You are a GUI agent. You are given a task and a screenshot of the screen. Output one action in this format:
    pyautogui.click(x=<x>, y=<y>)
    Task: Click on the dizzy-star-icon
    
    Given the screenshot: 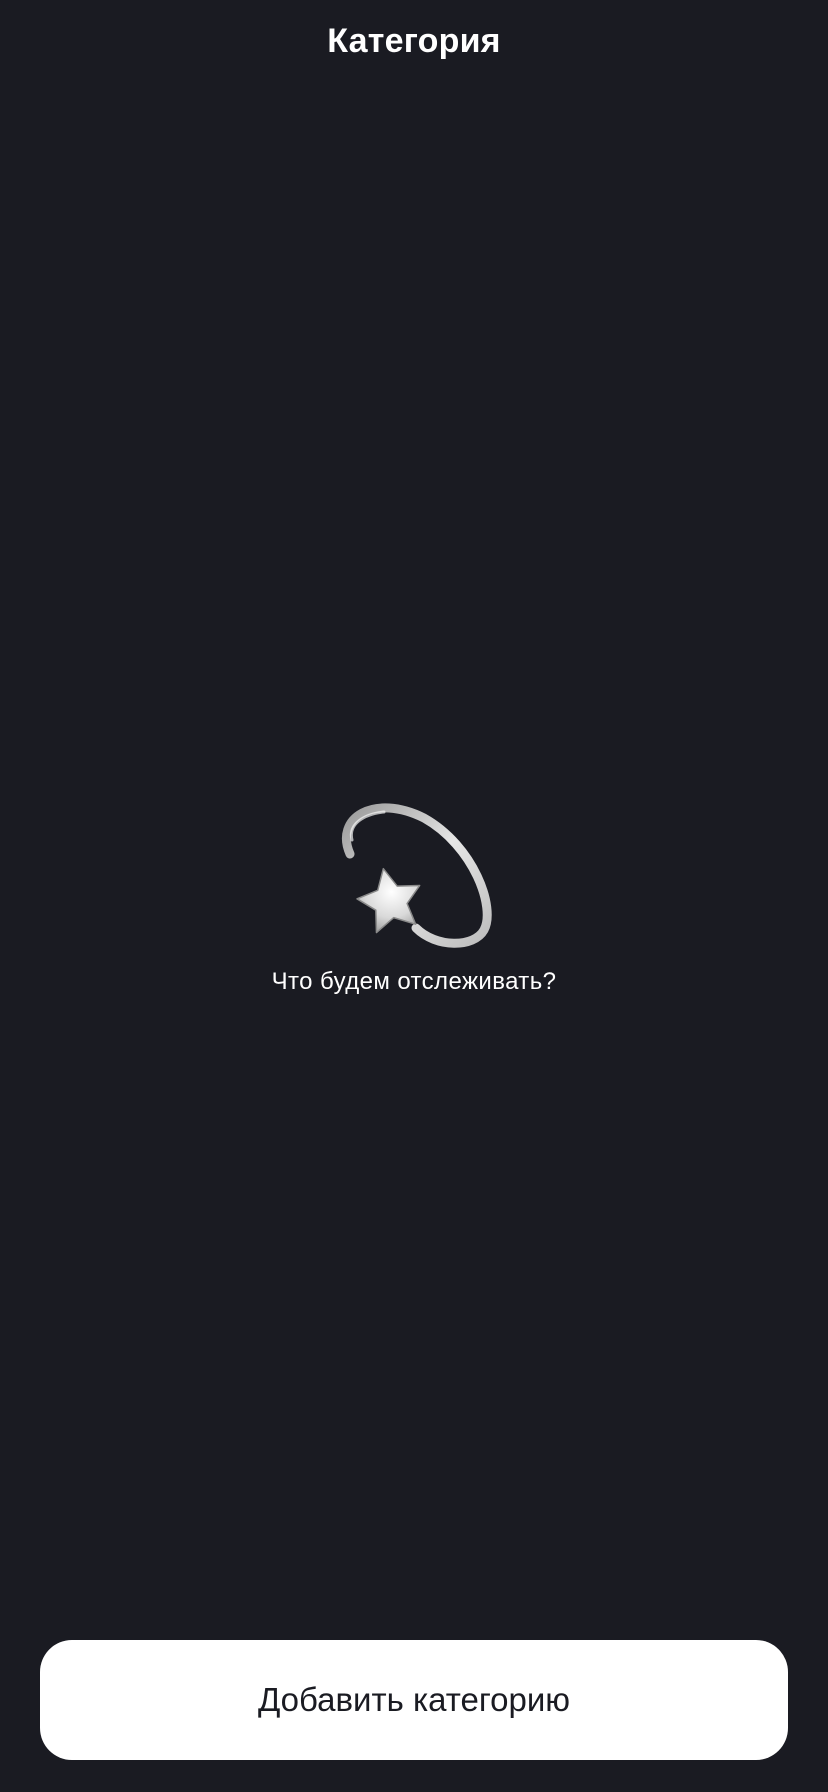 What is the action you would take?
    pyautogui.click(x=416, y=875)
    